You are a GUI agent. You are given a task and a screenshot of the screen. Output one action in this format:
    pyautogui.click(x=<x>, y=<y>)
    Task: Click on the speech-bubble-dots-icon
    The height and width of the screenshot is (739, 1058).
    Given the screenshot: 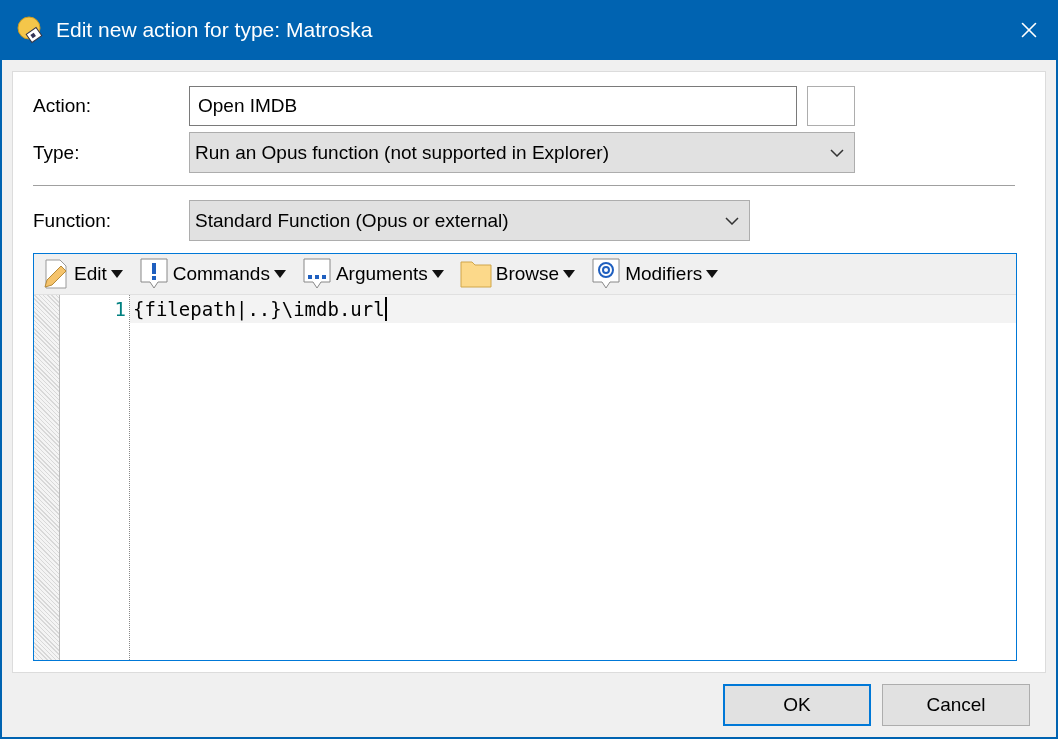 What is the action you would take?
    pyautogui.click(x=316, y=274)
    